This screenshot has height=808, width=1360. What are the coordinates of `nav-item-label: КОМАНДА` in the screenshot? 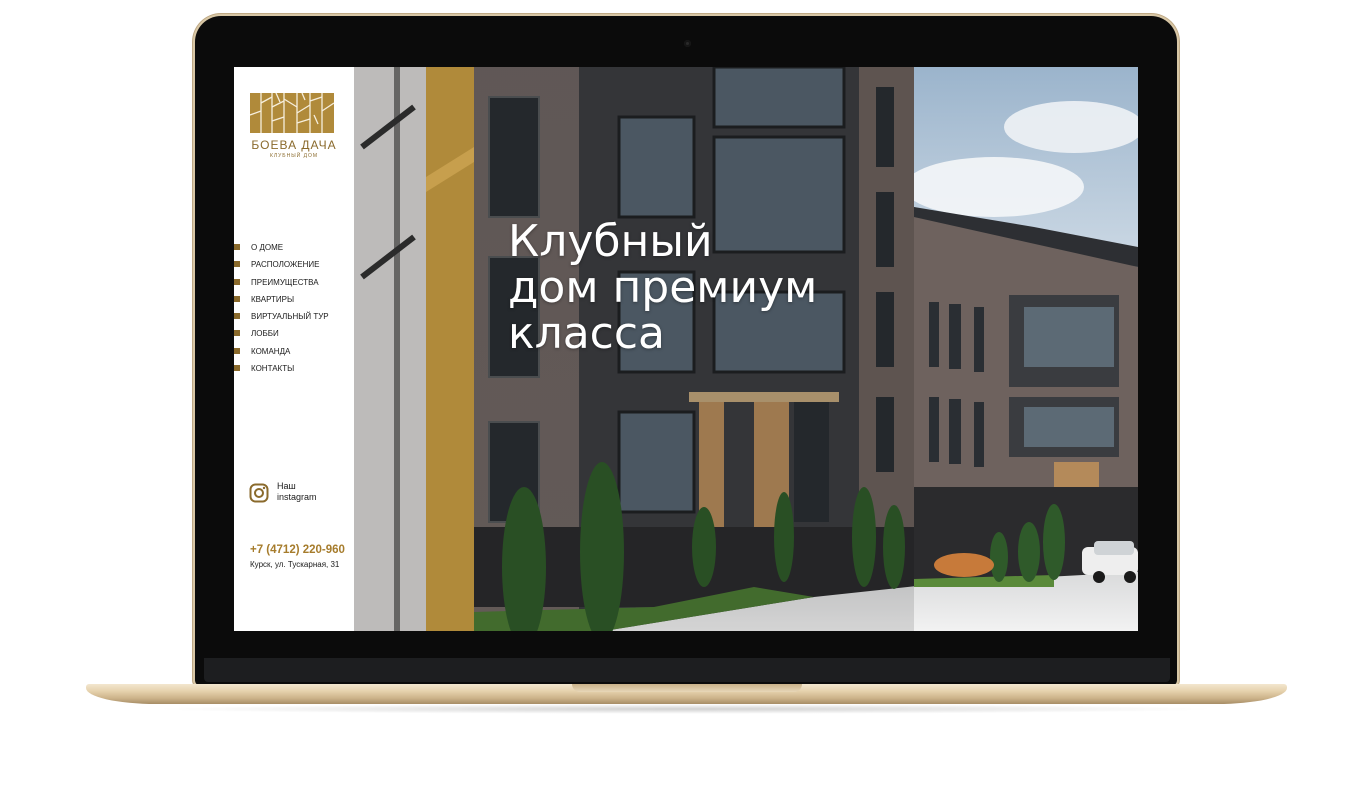 It's located at (271, 351).